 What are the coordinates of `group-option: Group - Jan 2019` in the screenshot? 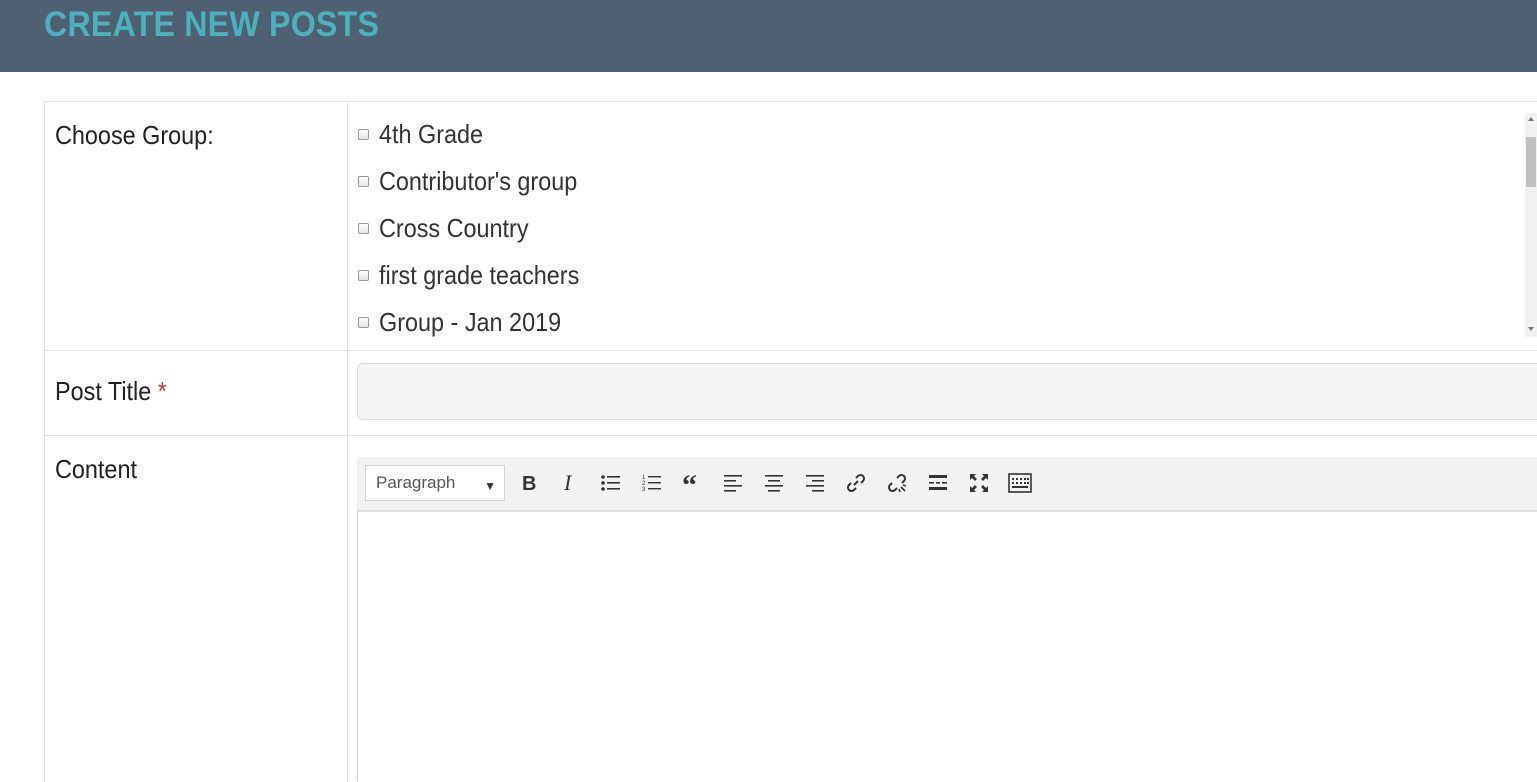 It's located at (469, 320).